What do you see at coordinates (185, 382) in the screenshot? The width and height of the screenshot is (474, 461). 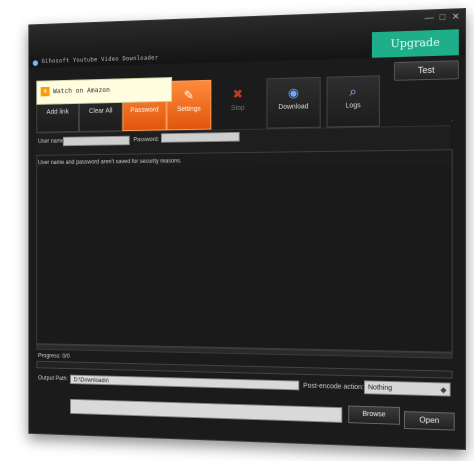 I see `output-path-input: D:\Downloads\` at bounding box center [185, 382].